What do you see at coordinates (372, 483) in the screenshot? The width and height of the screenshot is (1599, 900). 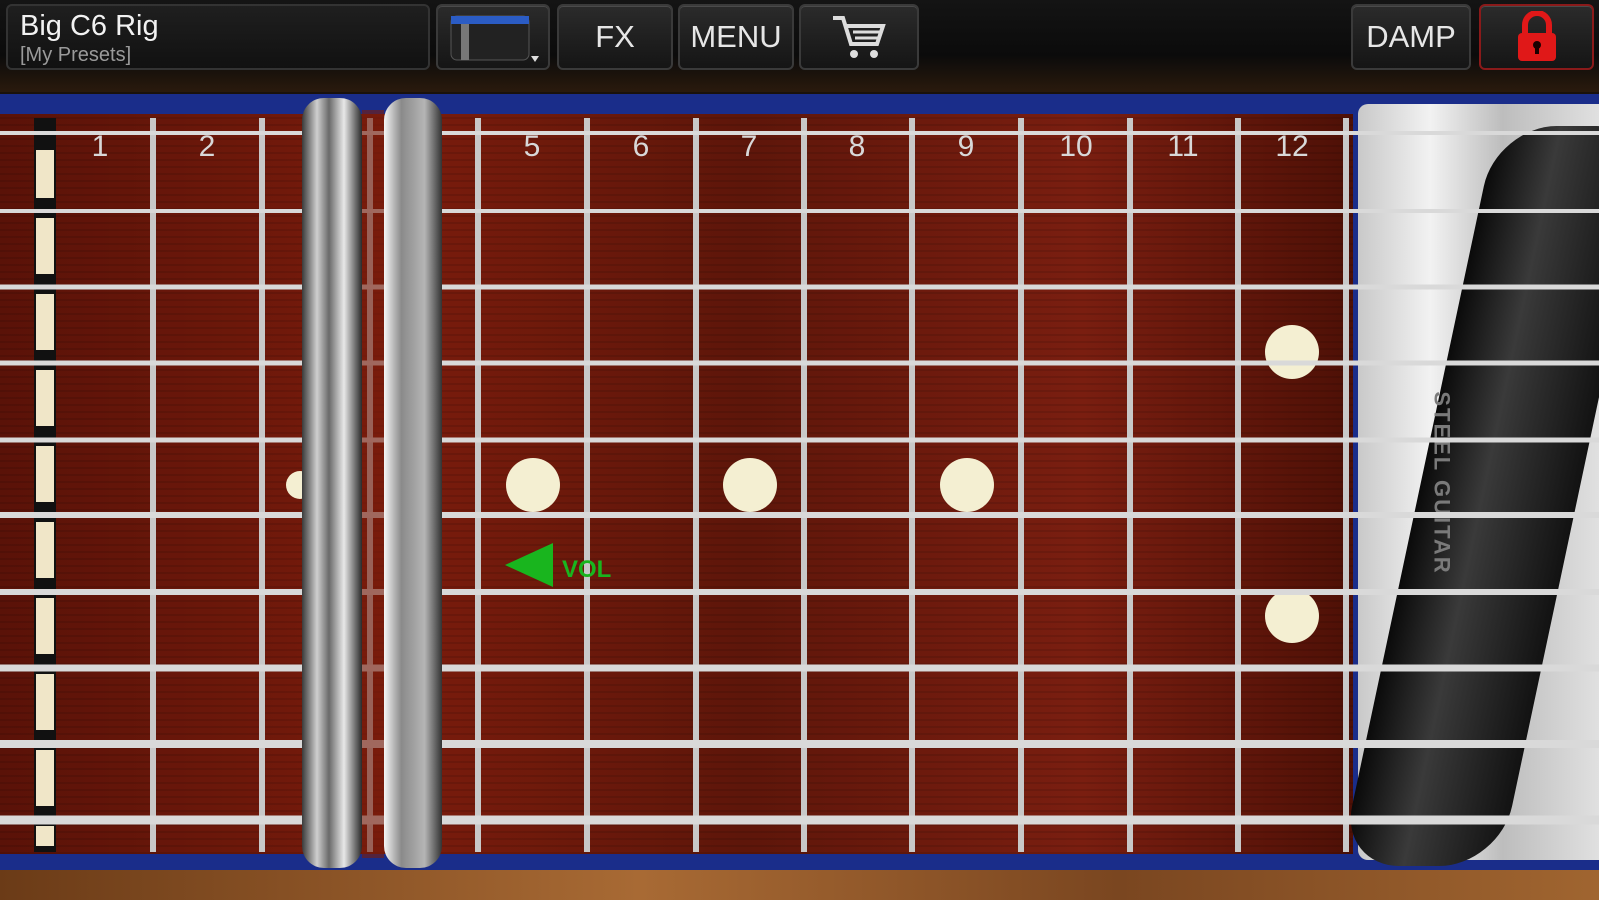 I see `steel-bar` at bounding box center [372, 483].